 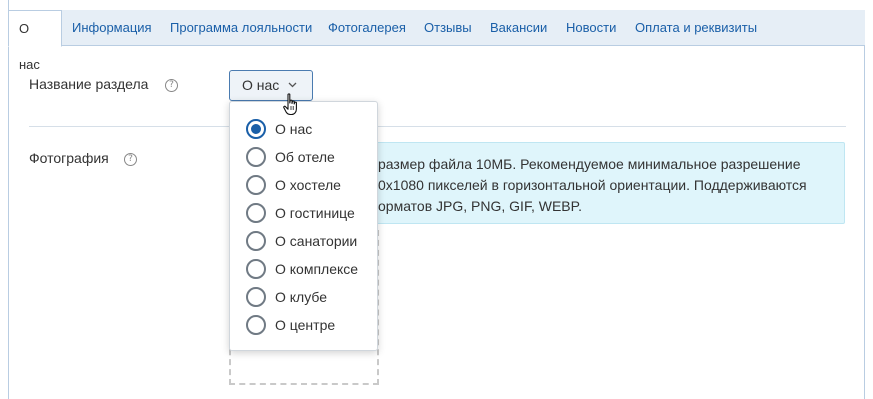 I want to click on option-label: О нас, so click(x=294, y=129).